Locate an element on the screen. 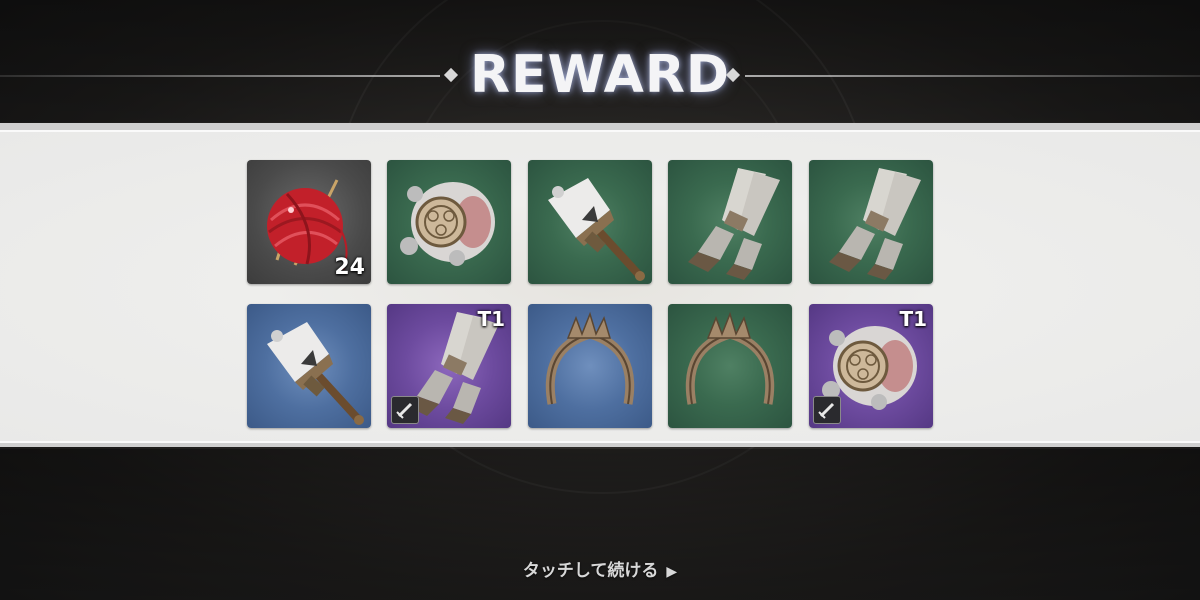 This screenshot has height=600, width=1200. title-divider-left is located at coordinates (220, 76).